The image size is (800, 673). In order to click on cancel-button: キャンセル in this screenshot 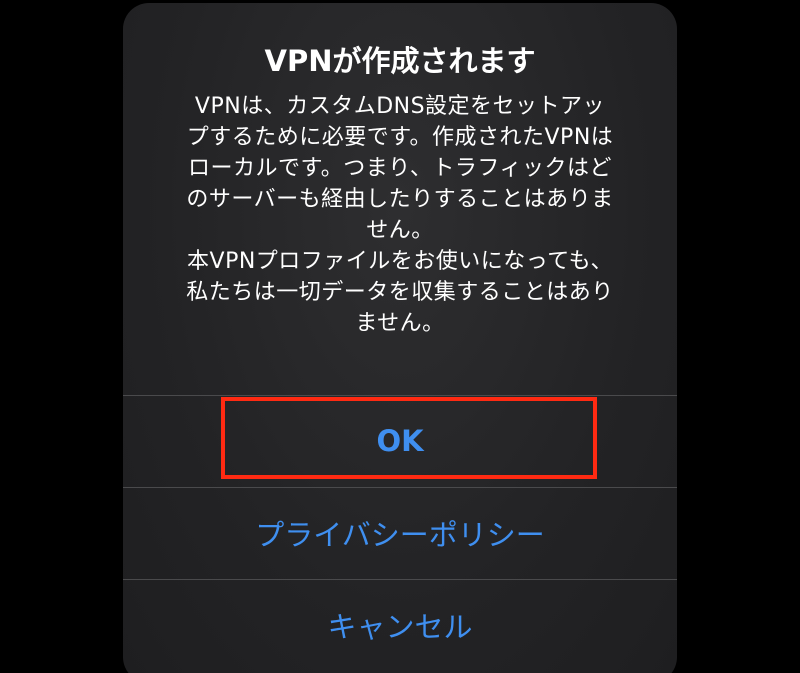, I will do `click(400, 625)`.